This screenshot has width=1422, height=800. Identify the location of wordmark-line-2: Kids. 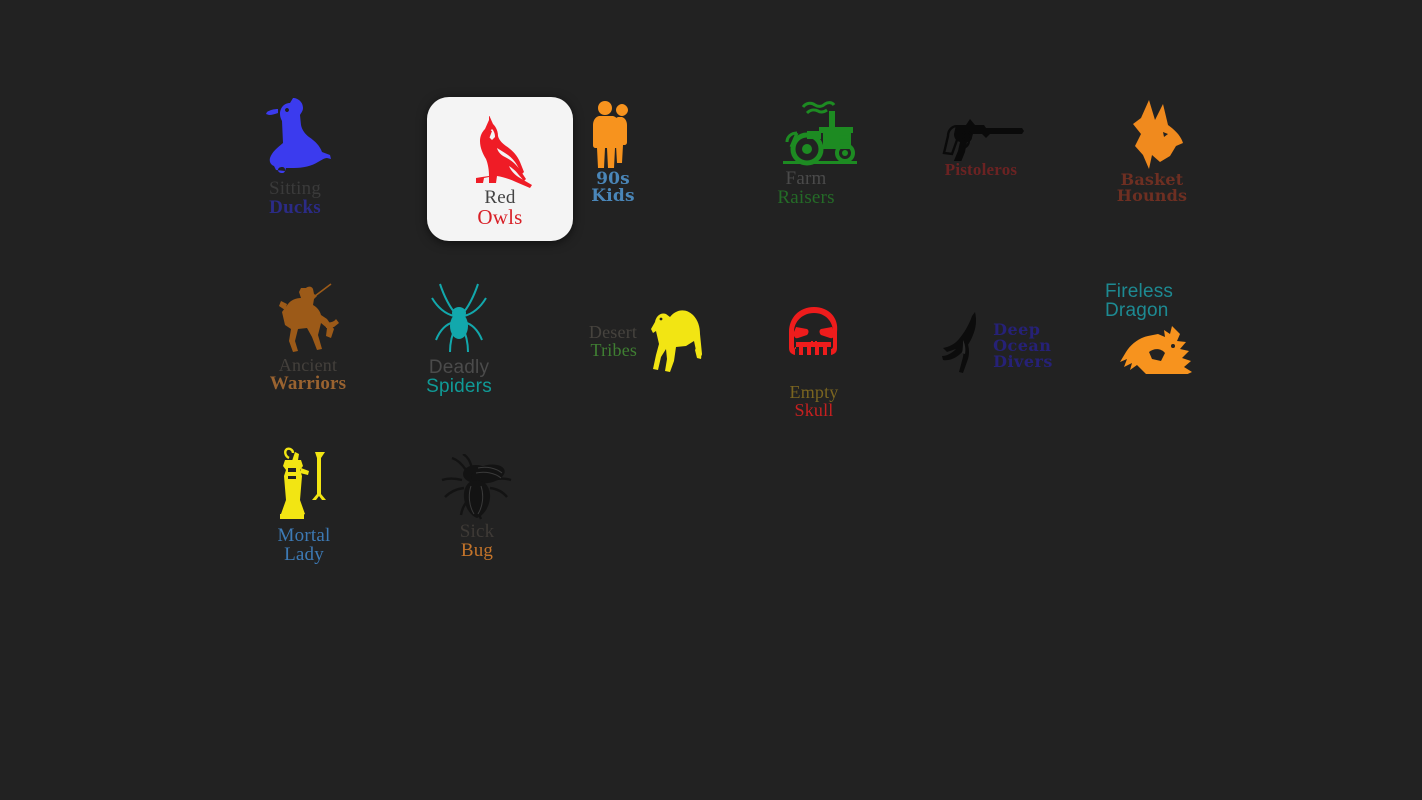
(613, 196).